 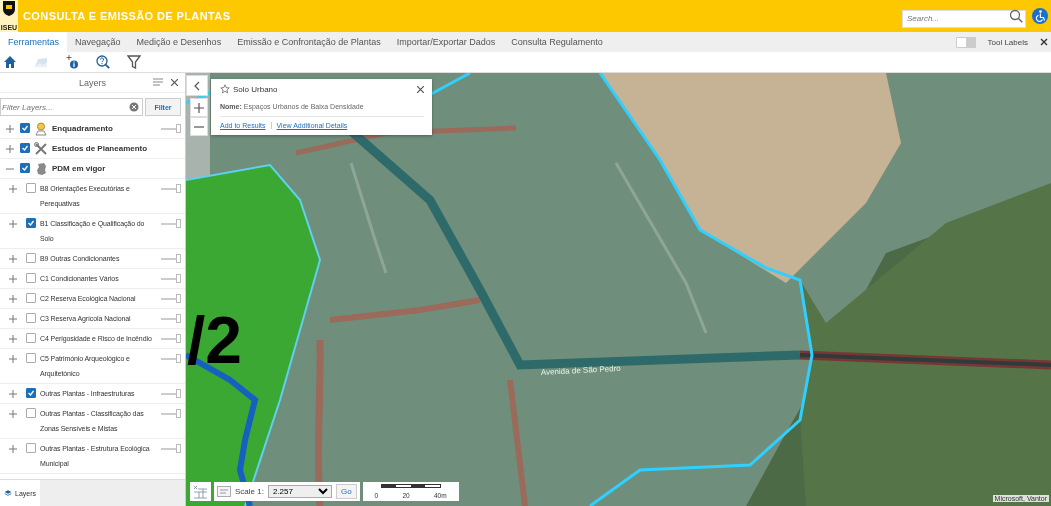 I want to click on ribbon-tab: Importar/Exportar Dados, so click(x=446, y=42).